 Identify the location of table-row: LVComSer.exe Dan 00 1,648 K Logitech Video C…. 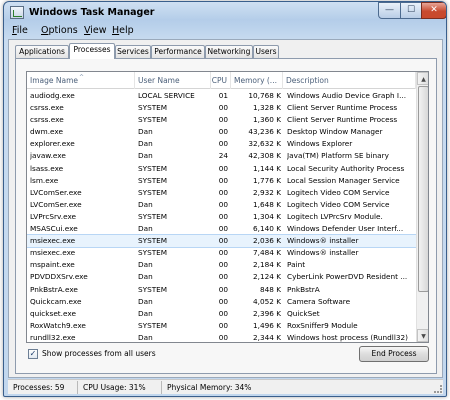
(221, 205).